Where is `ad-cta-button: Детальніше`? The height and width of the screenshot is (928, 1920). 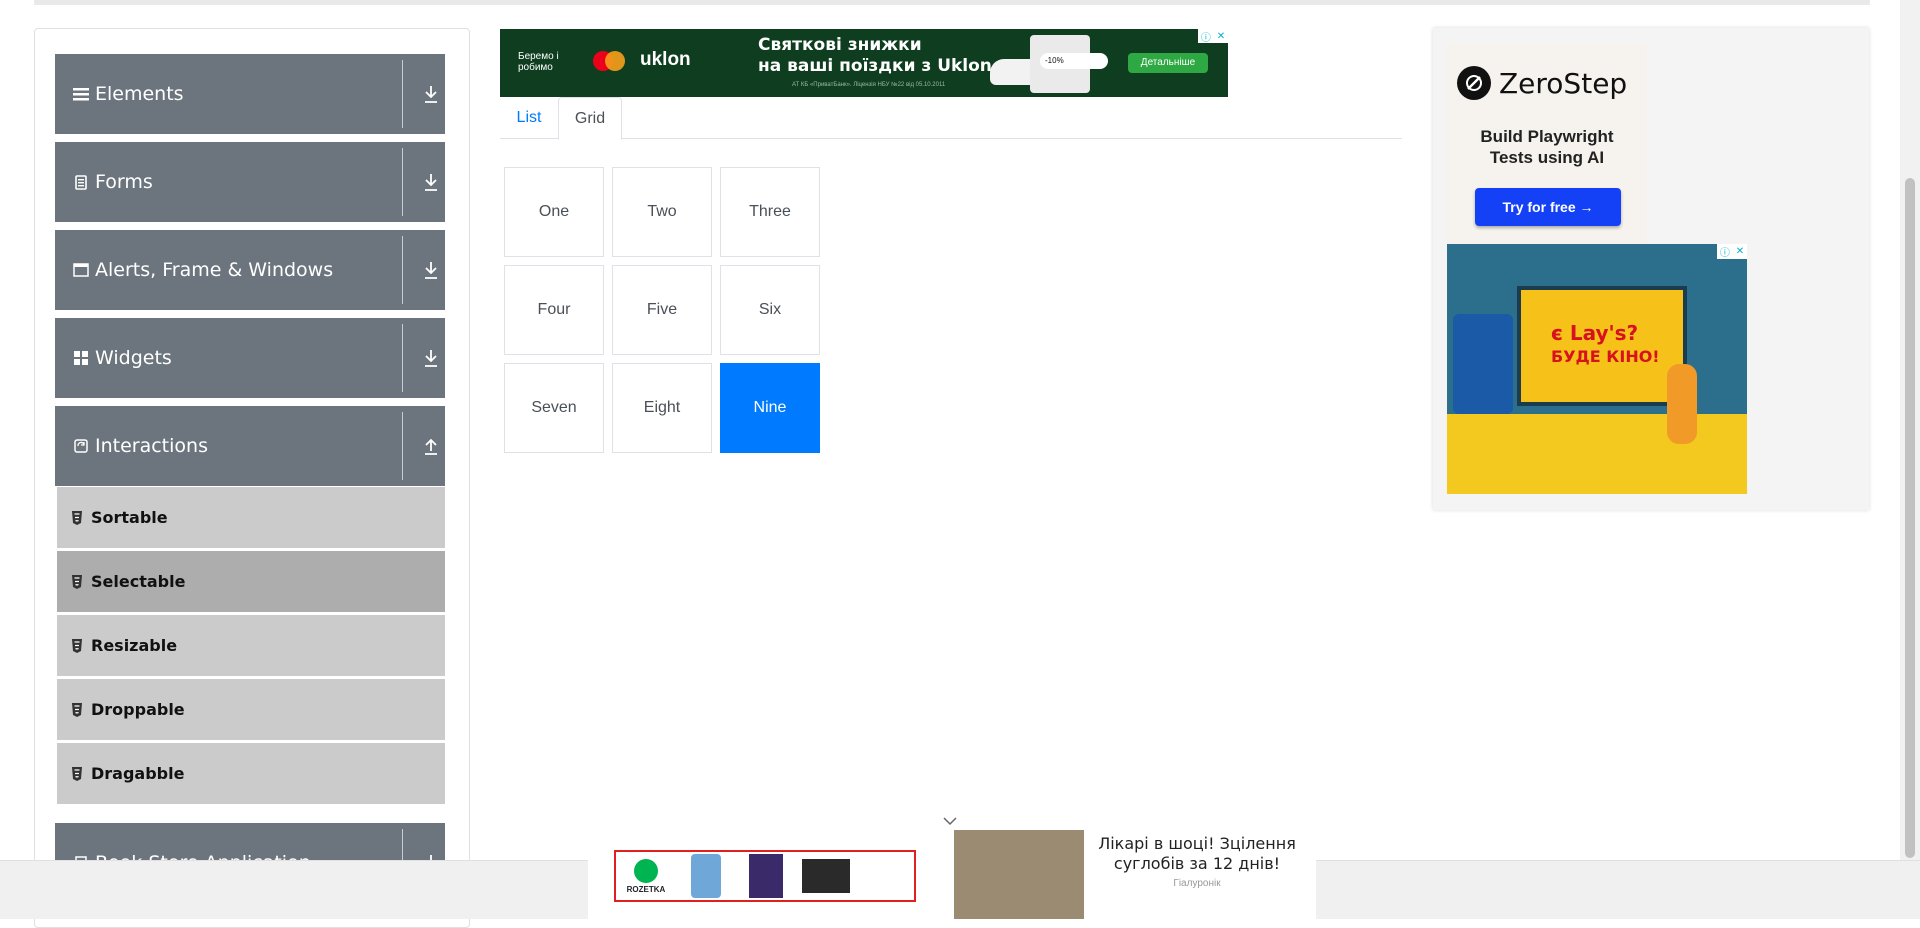
ad-cta-button: Детальніше is located at coordinates (1168, 63).